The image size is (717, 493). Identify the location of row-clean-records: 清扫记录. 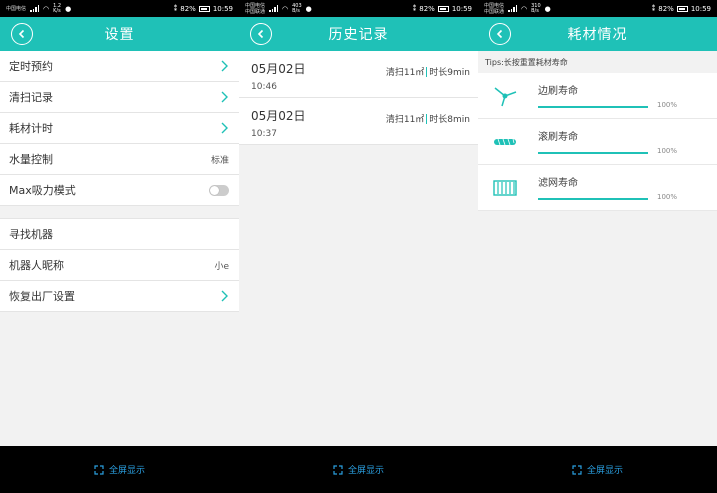
(119, 97).